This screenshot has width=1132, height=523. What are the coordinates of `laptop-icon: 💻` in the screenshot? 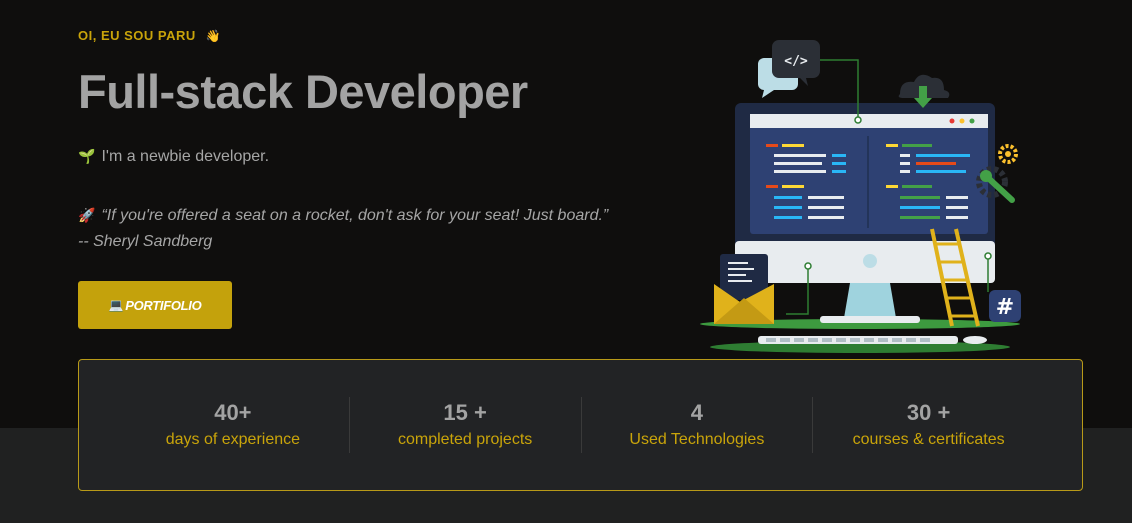 It's located at (116, 305).